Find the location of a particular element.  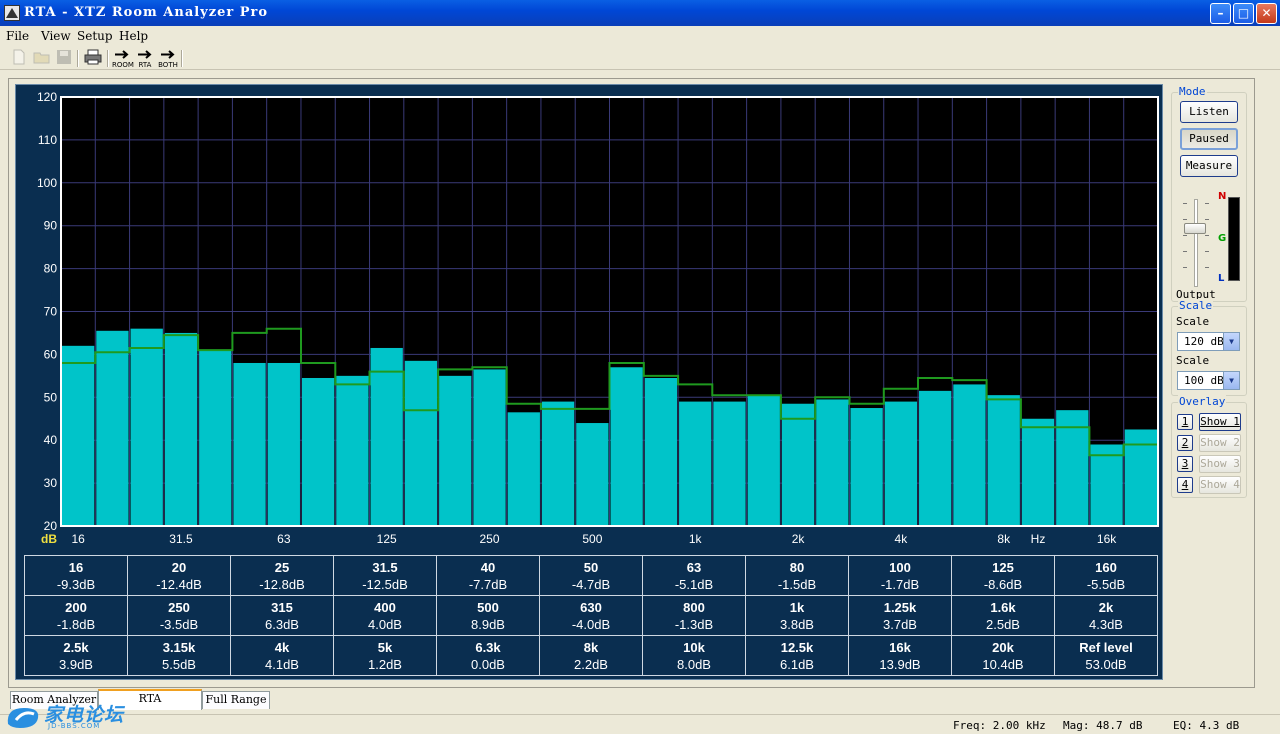

close-icon: ✕ is located at coordinates (1266, 13).